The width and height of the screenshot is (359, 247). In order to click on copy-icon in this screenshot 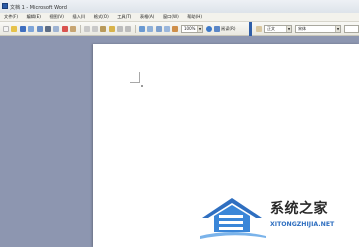, I will do `click(94, 29)`.